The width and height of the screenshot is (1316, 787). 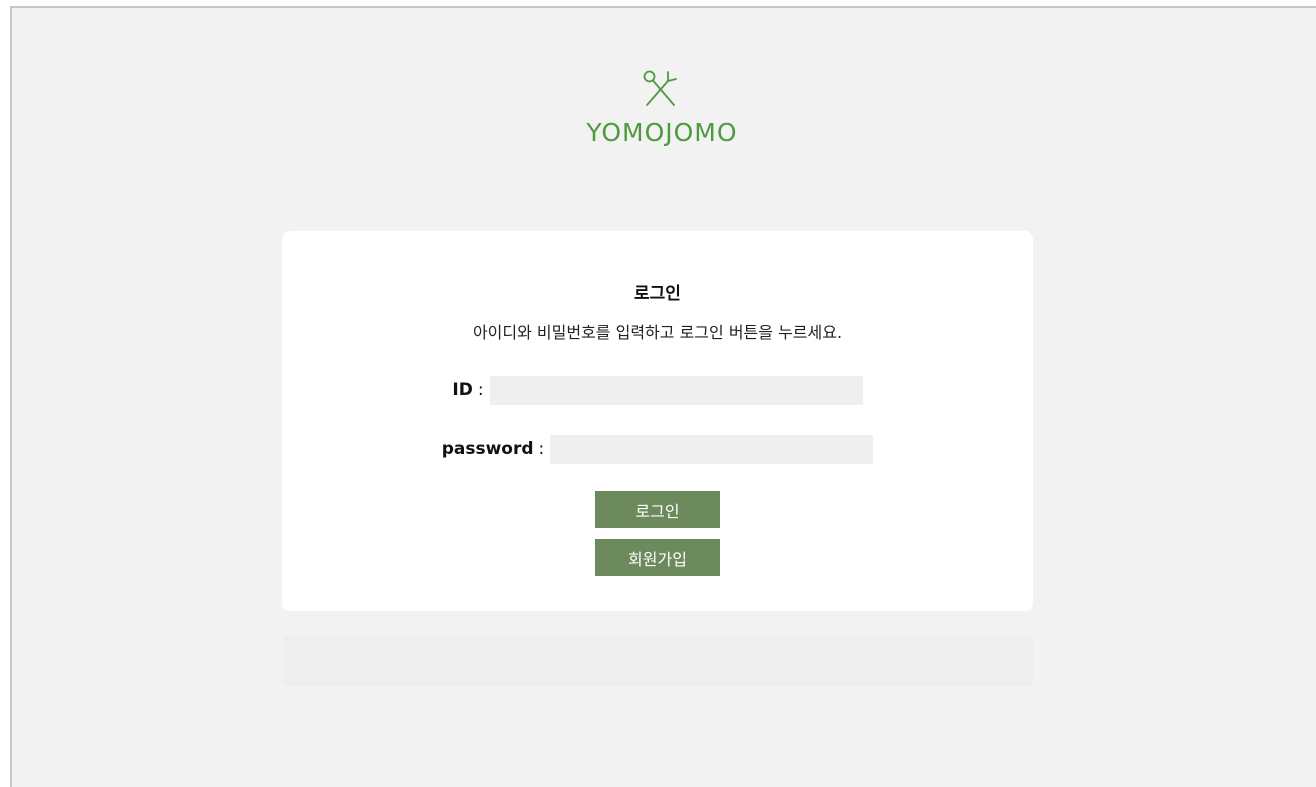 What do you see at coordinates (676, 390) in the screenshot?
I see `id-input` at bounding box center [676, 390].